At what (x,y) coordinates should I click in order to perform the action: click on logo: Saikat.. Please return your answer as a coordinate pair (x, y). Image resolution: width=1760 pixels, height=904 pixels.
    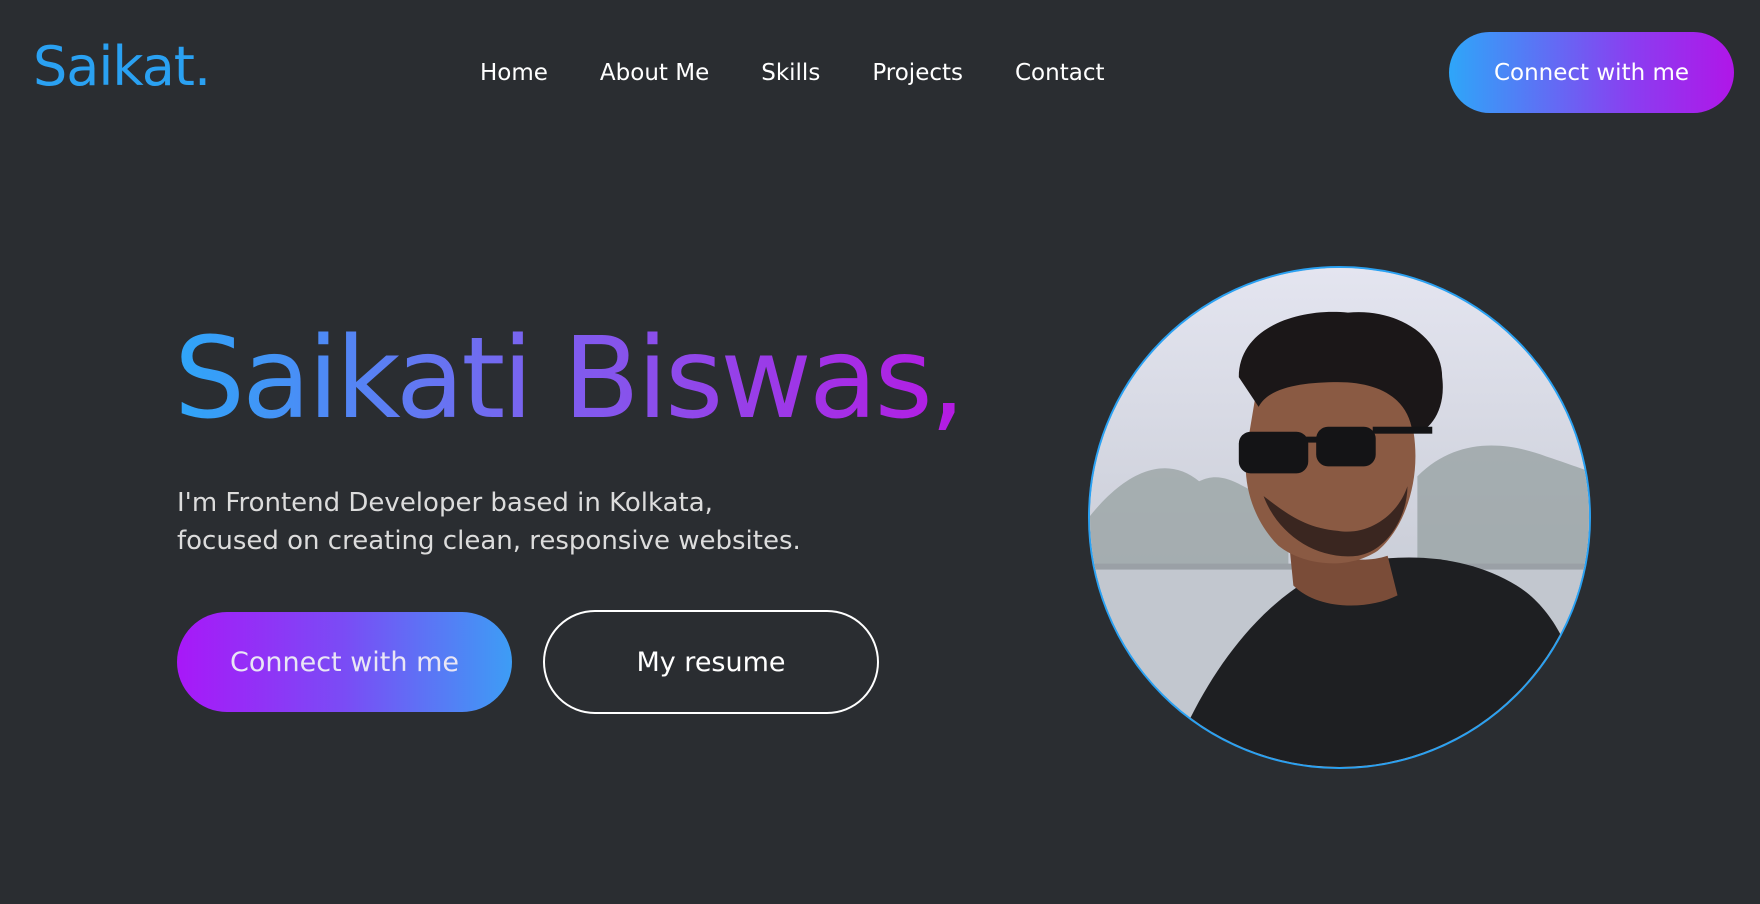
    Looking at the image, I should click on (122, 67).